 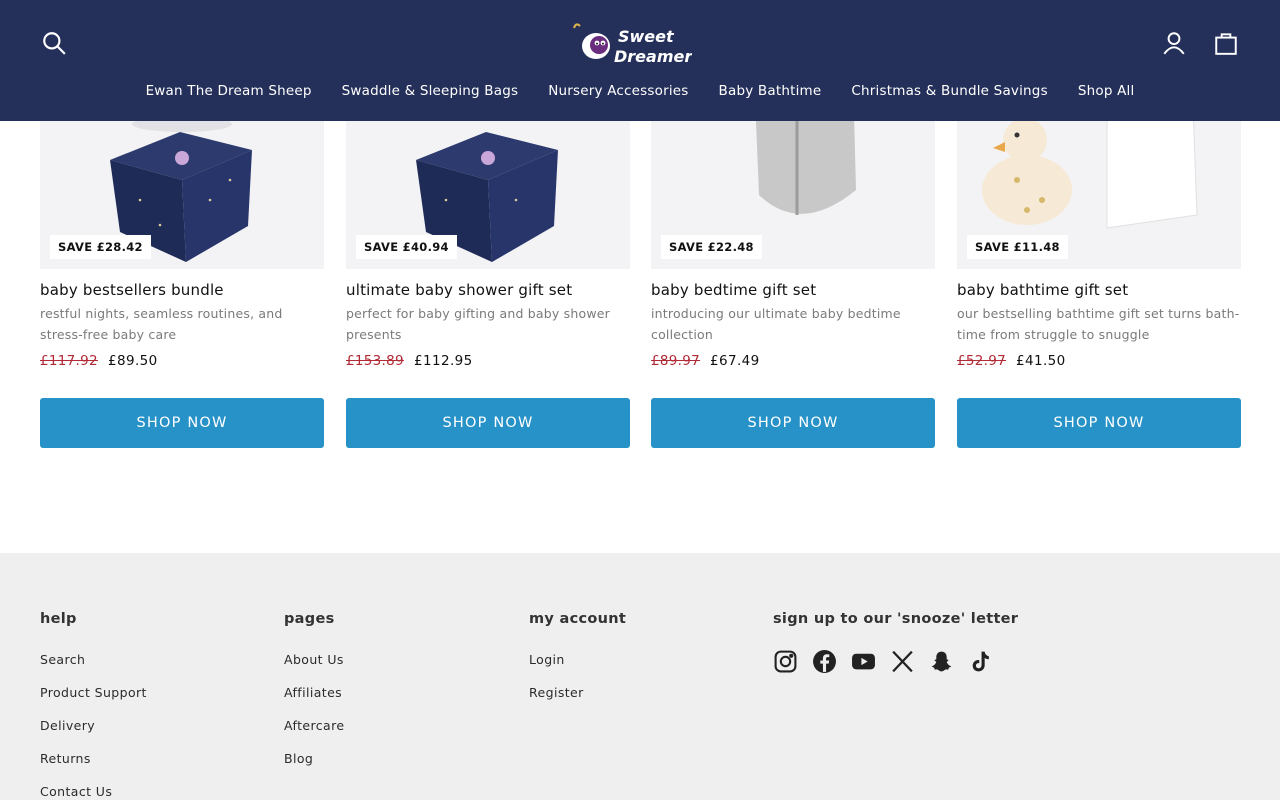 What do you see at coordinates (578, 619) in the screenshot?
I see `footer-heading: my account` at bounding box center [578, 619].